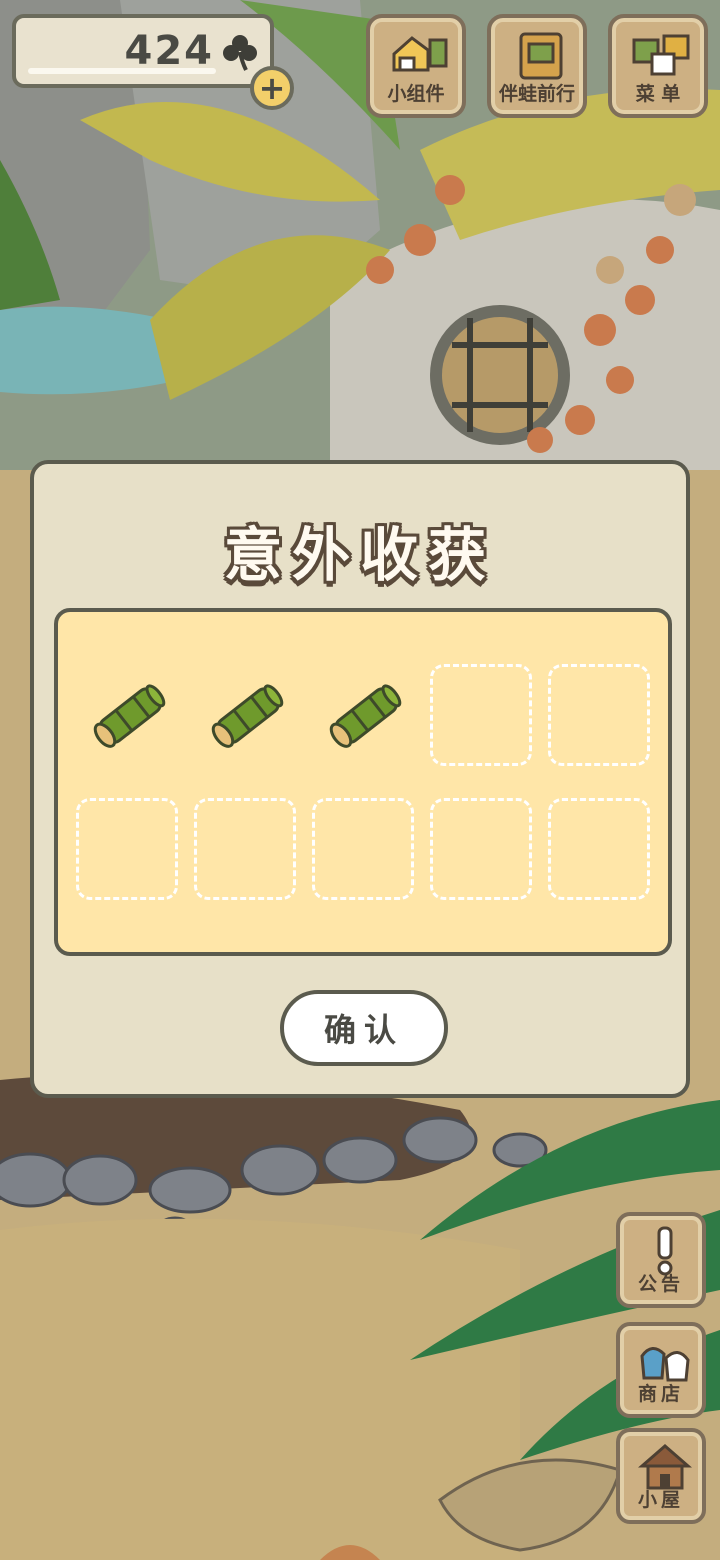  What do you see at coordinates (143, 51) in the screenshot?
I see `clover-counter: 424` at bounding box center [143, 51].